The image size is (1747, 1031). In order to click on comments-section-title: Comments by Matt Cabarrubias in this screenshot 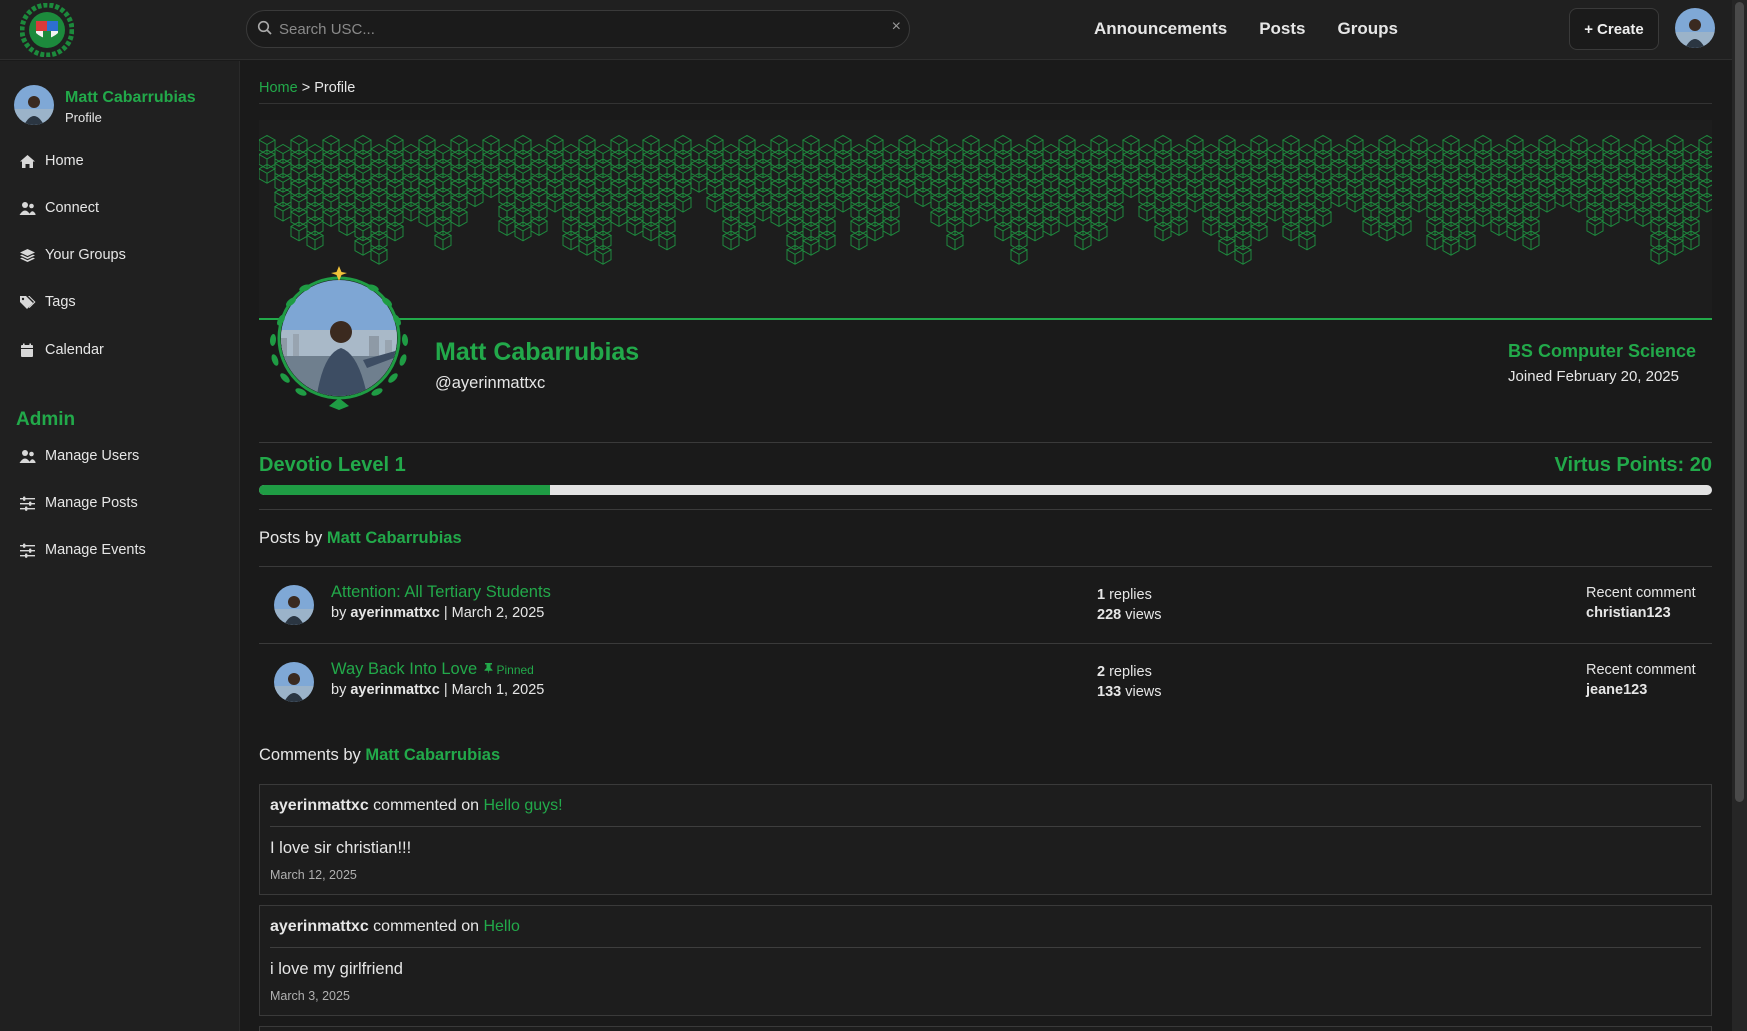, I will do `click(379, 755)`.